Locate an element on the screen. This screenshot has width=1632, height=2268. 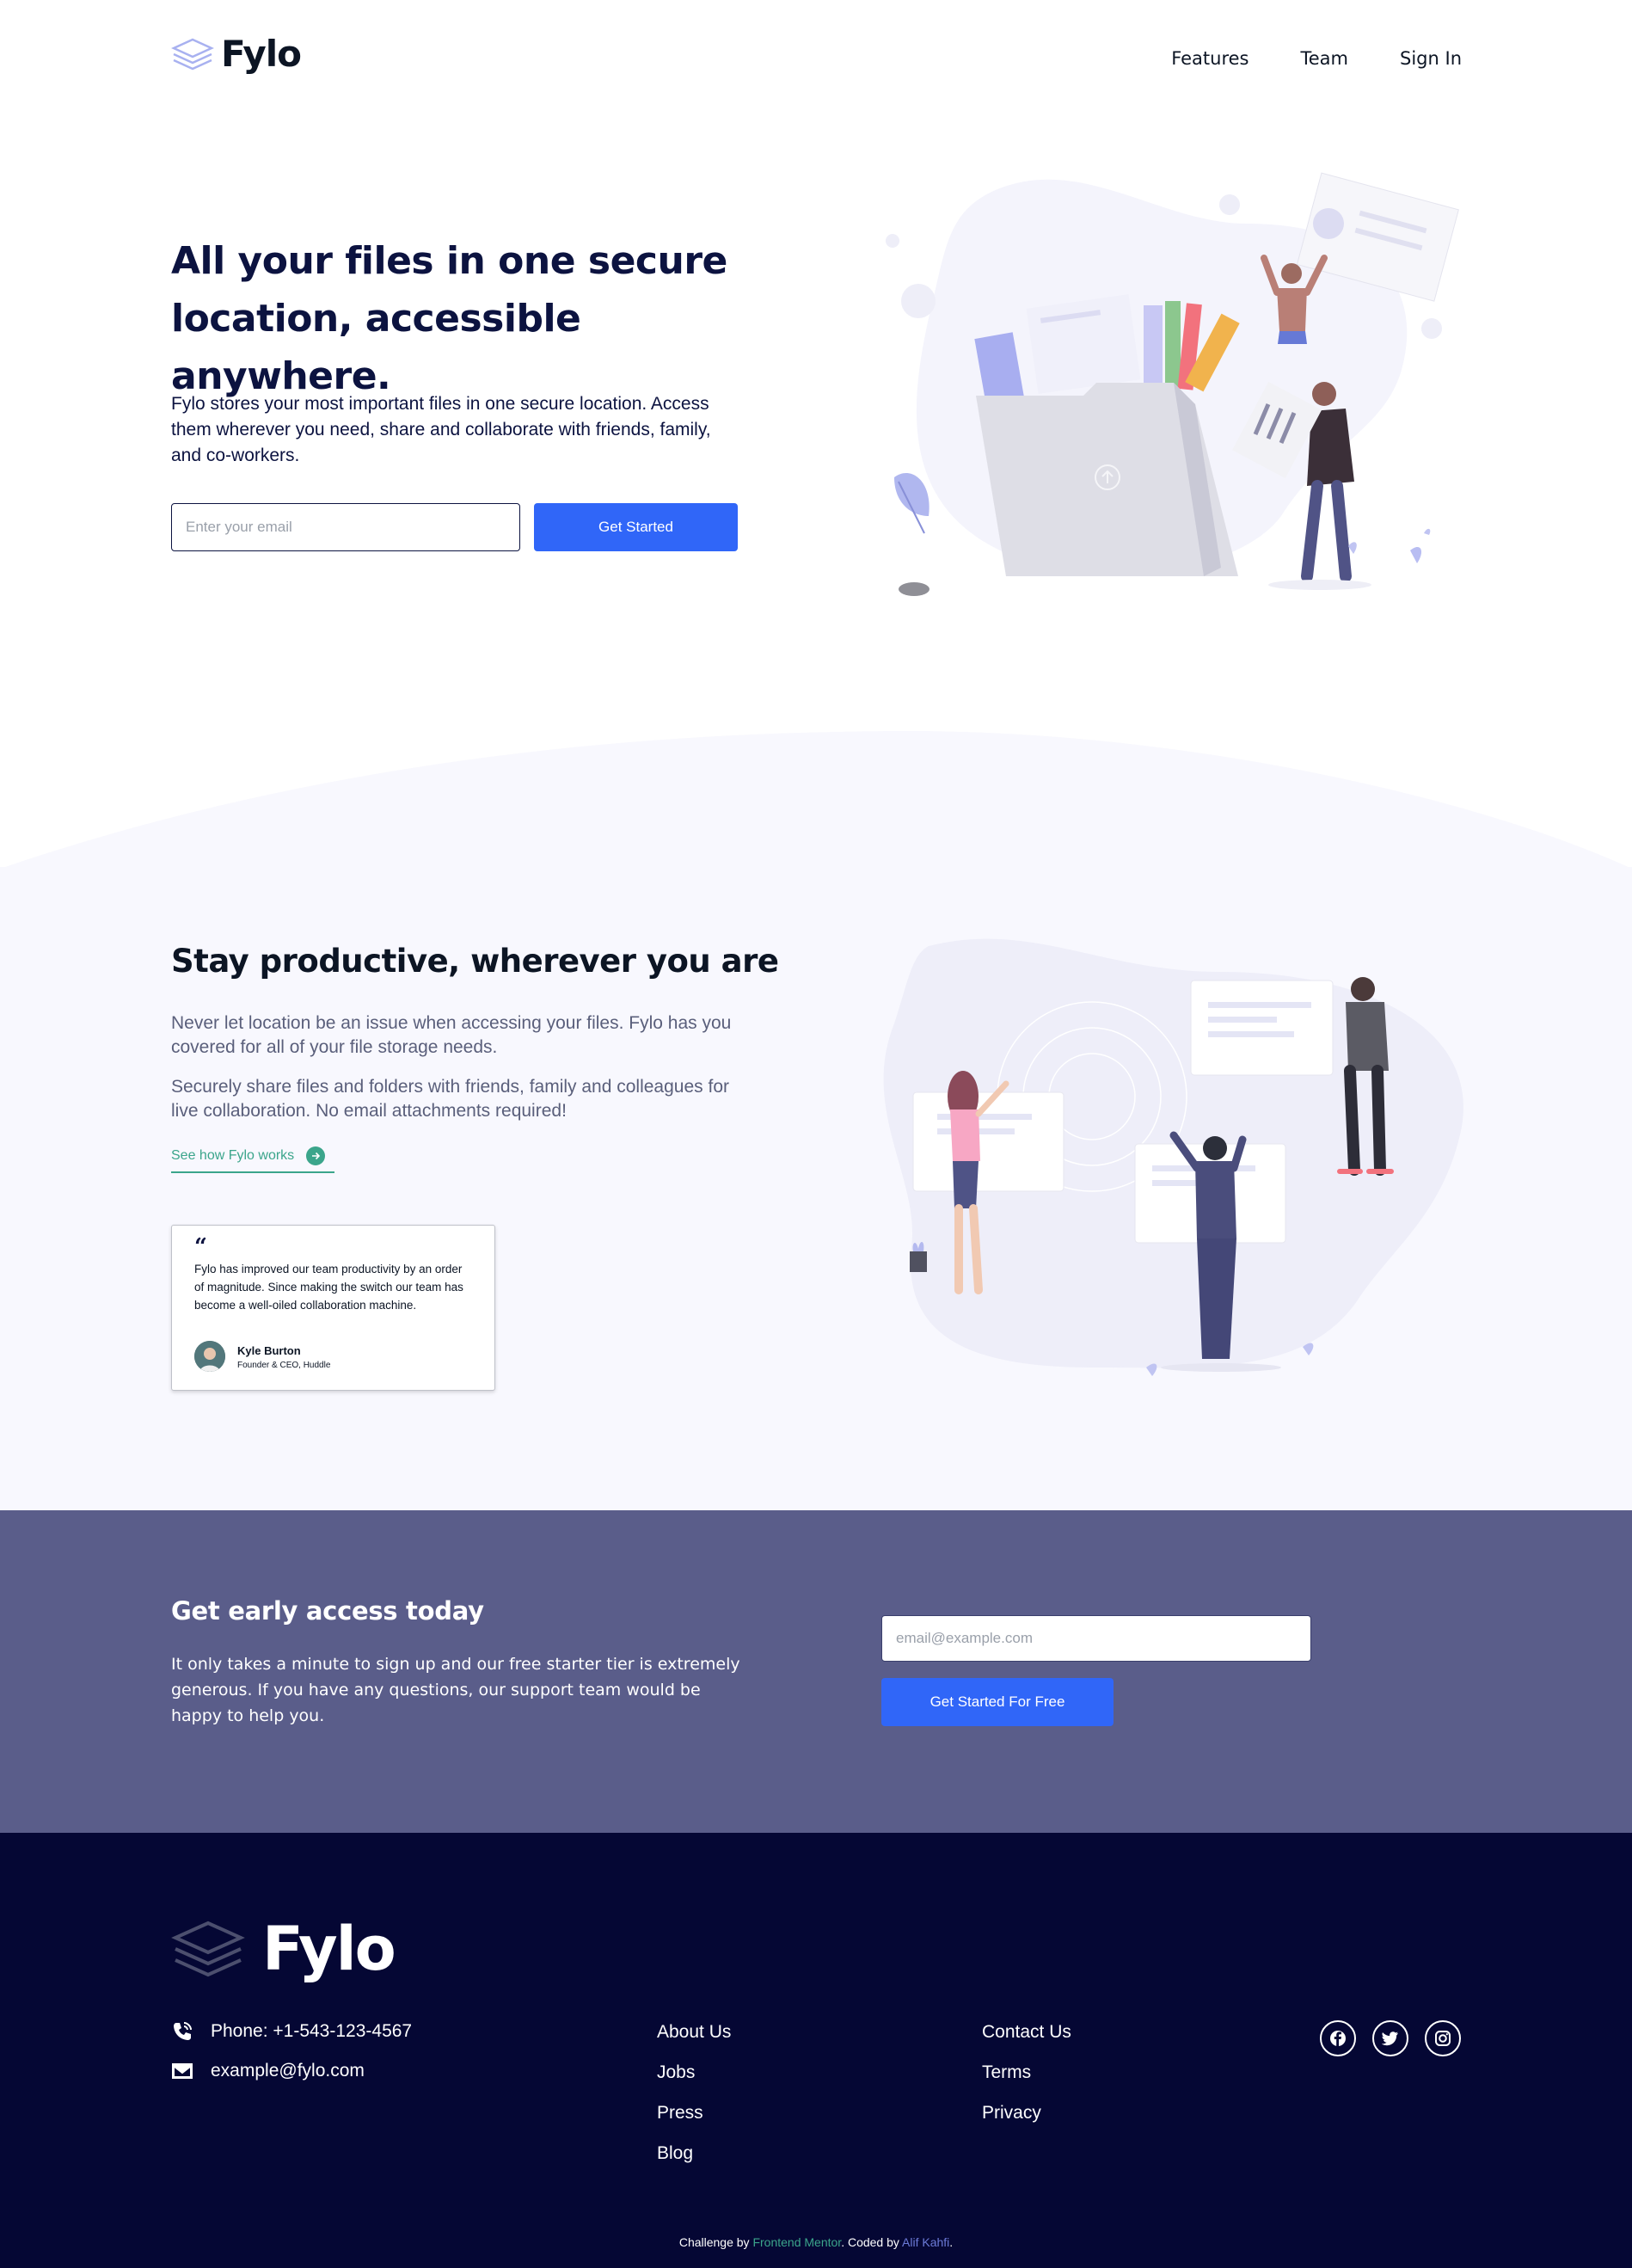
footer-logo-text: Fylo is located at coordinates (329, 1949).